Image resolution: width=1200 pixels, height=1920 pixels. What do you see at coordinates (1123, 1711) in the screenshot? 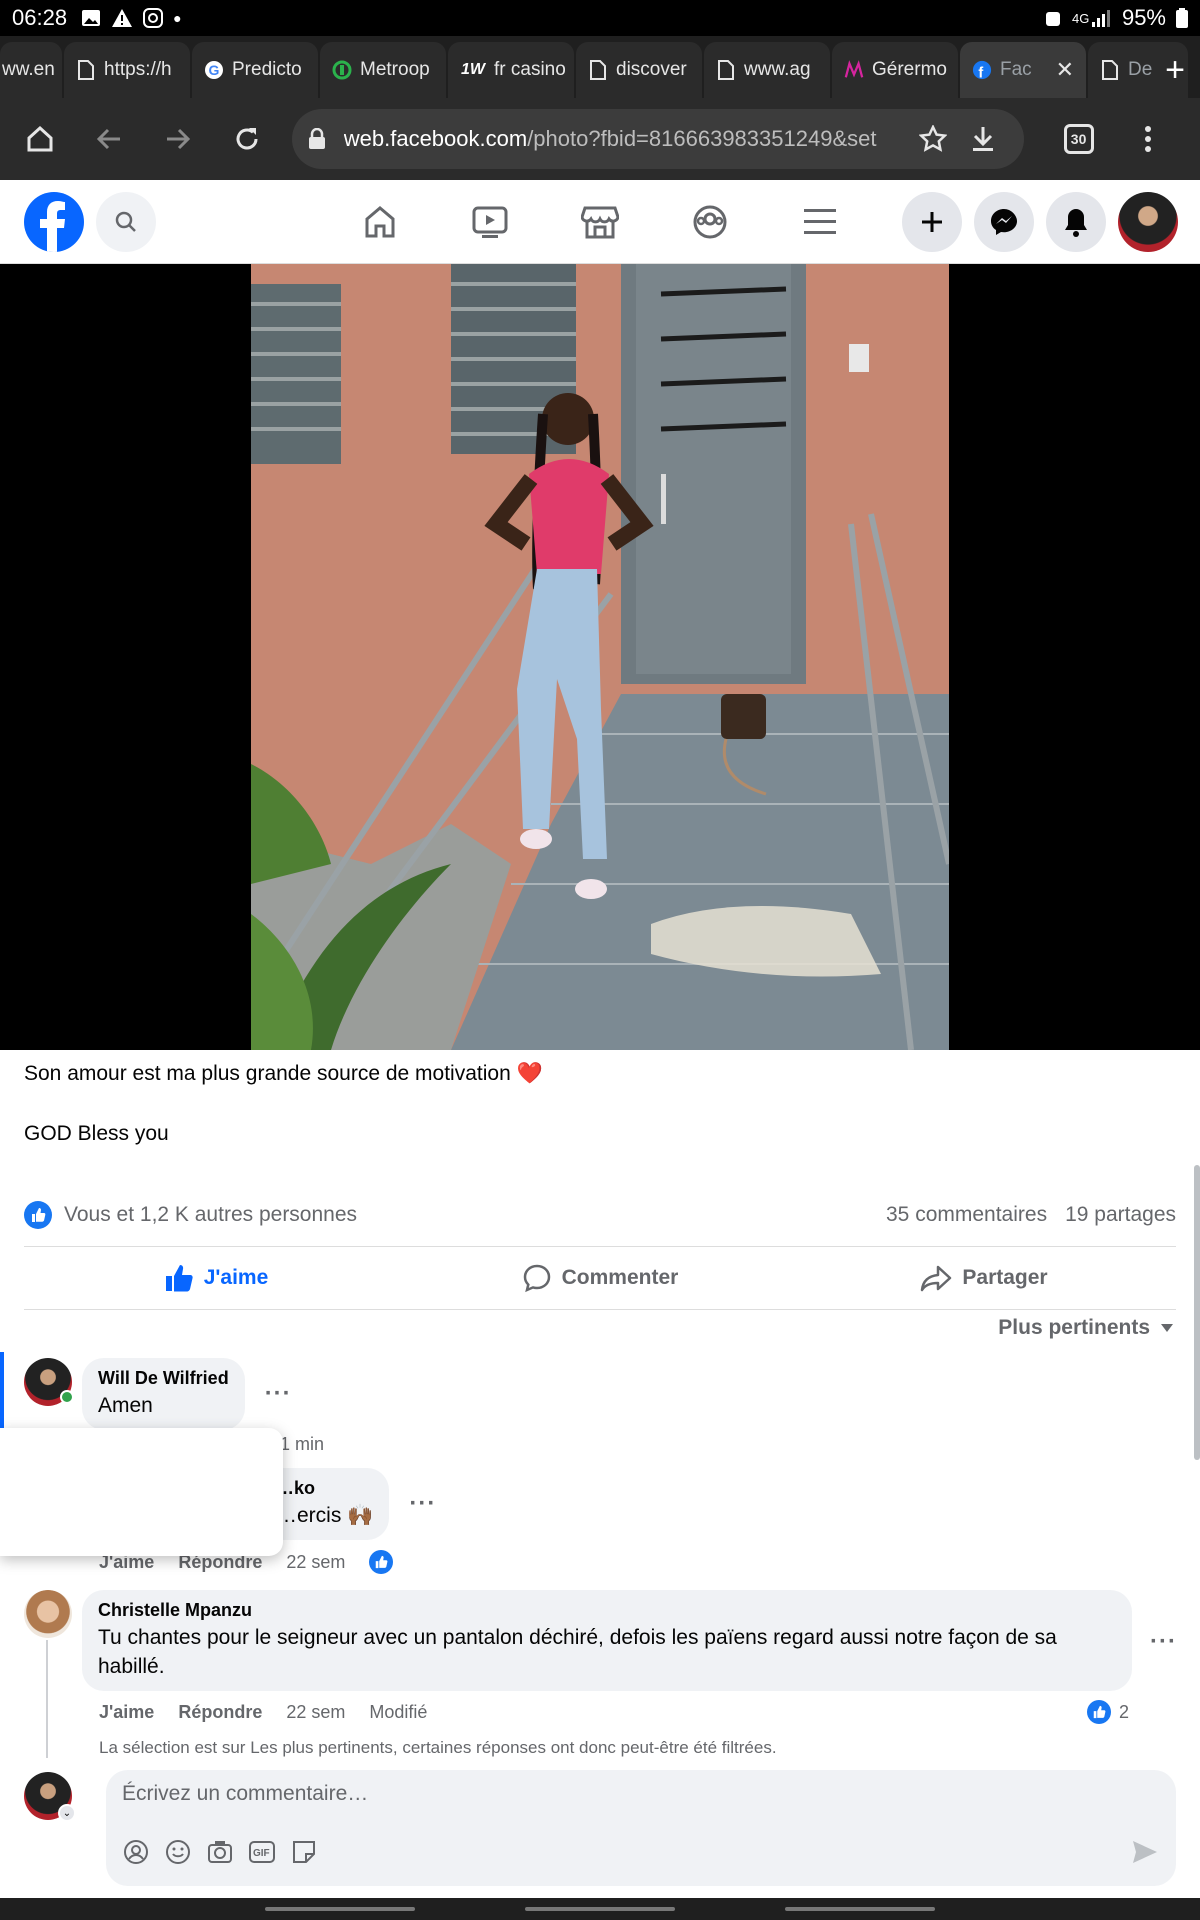
I see `reaction-count: 2` at bounding box center [1123, 1711].